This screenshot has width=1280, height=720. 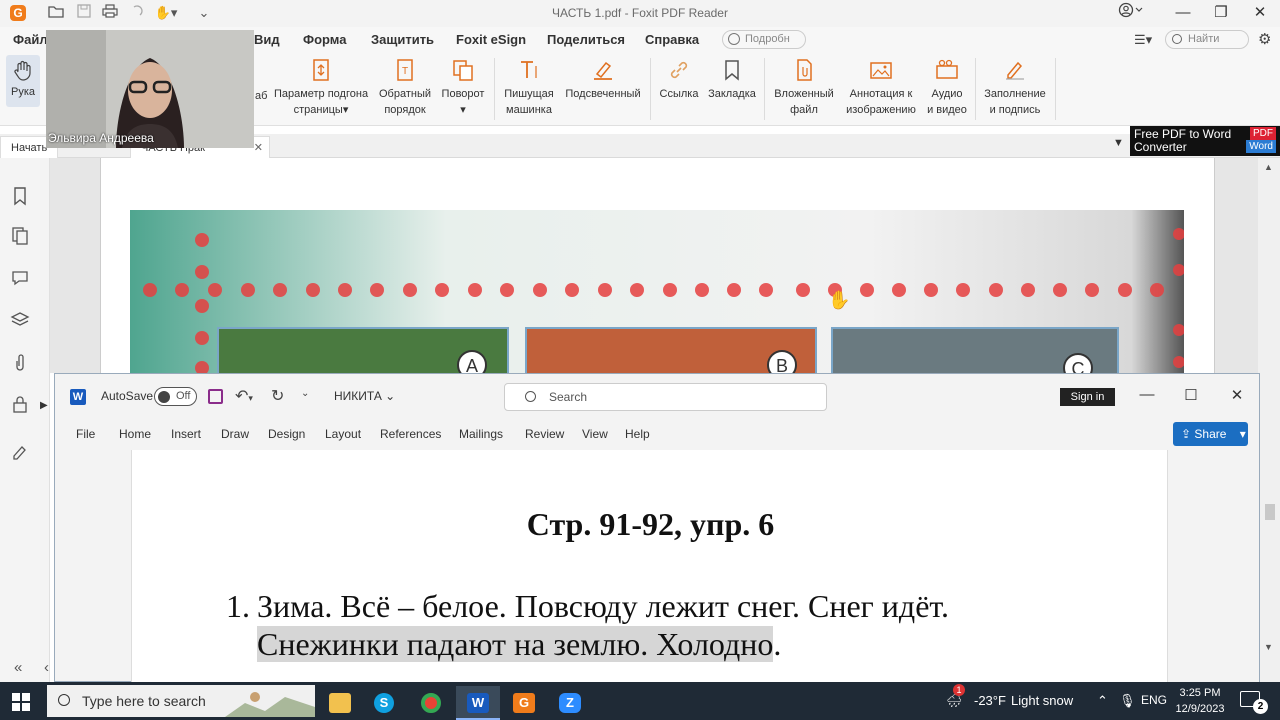 What do you see at coordinates (324, 39) in the screenshot?
I see `menu-form: Форма` at bounding box center [324, 39].